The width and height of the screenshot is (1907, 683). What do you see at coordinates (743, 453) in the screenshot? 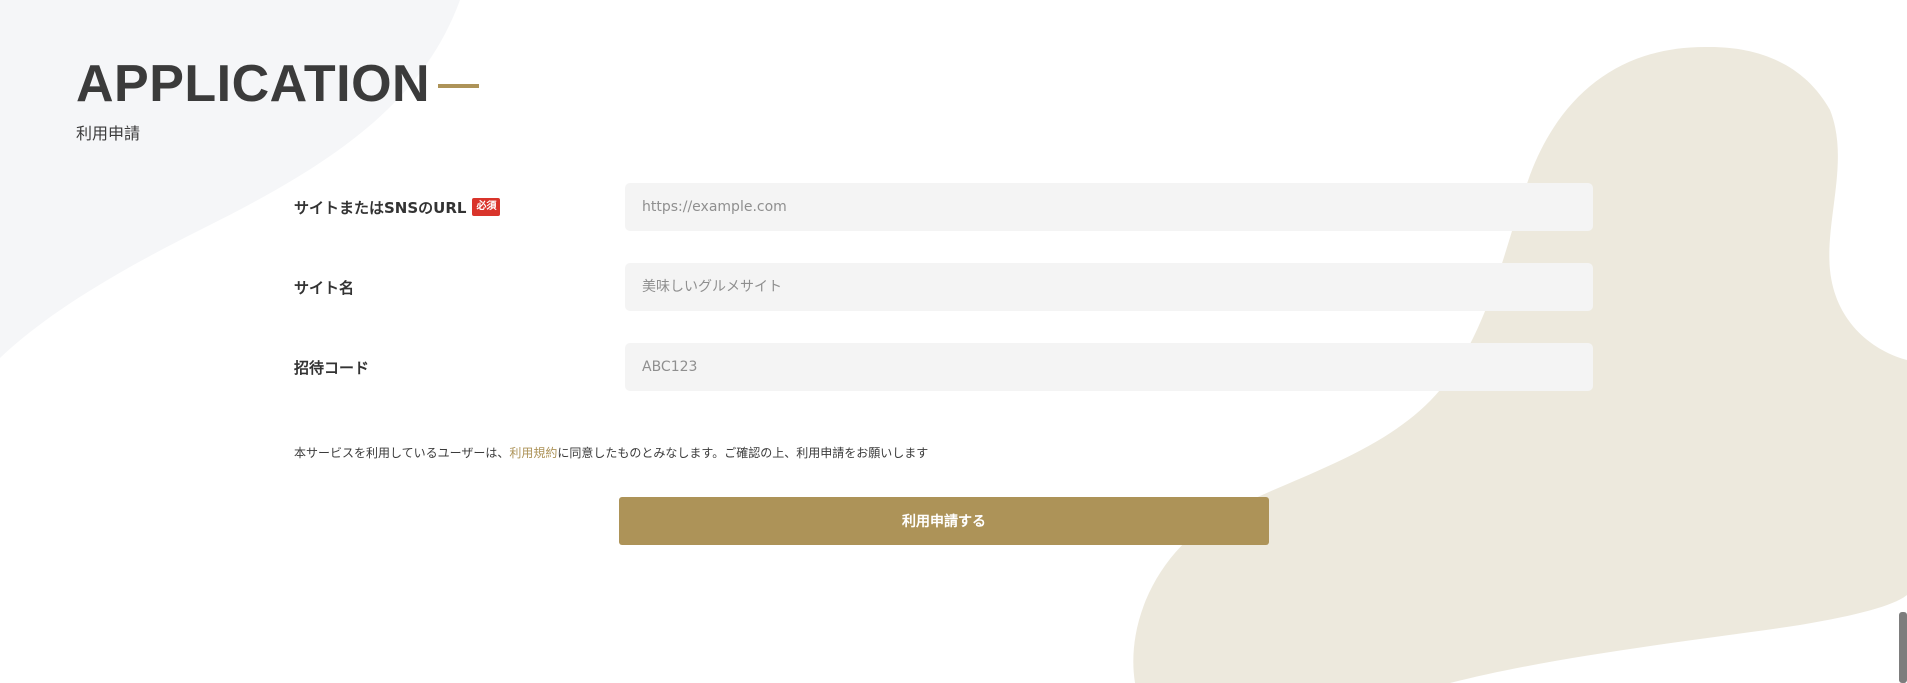
I see `terms-text-after: に同意したものとみなします。ご確認の上、利用申請をお願いします` at bounding box center [743, 453].